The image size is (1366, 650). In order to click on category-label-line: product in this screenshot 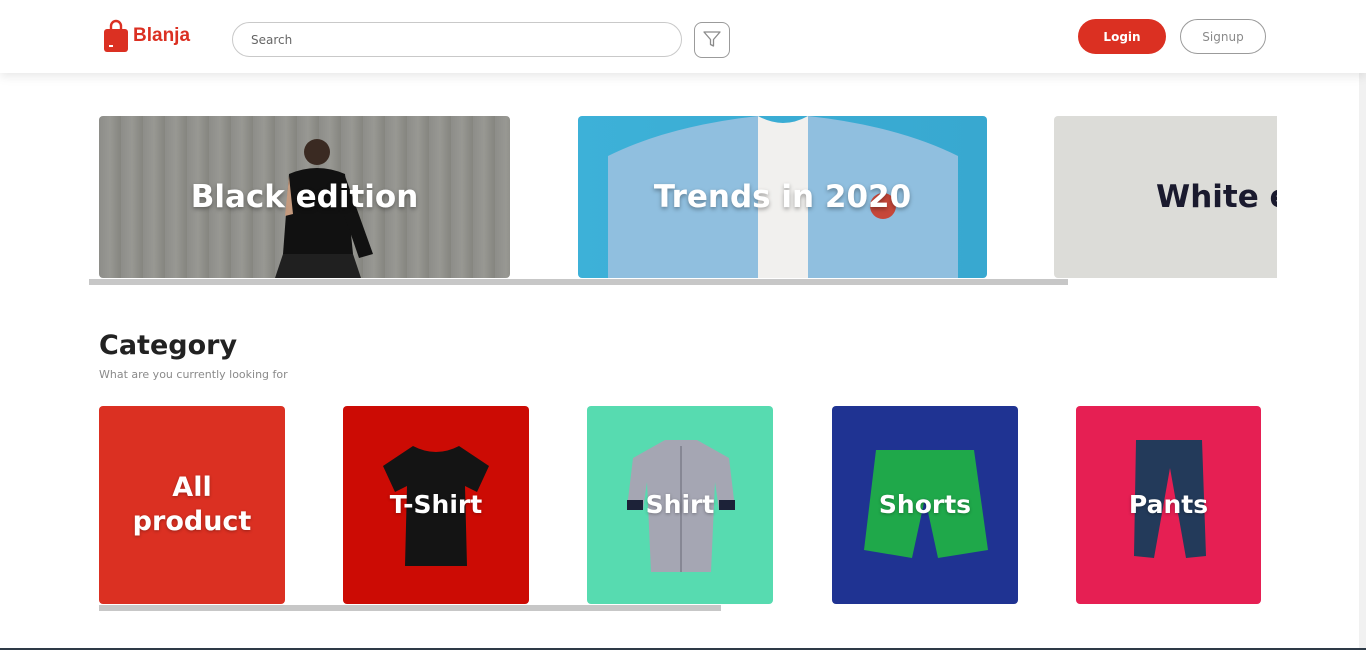, I will do `click(192, 521)`.